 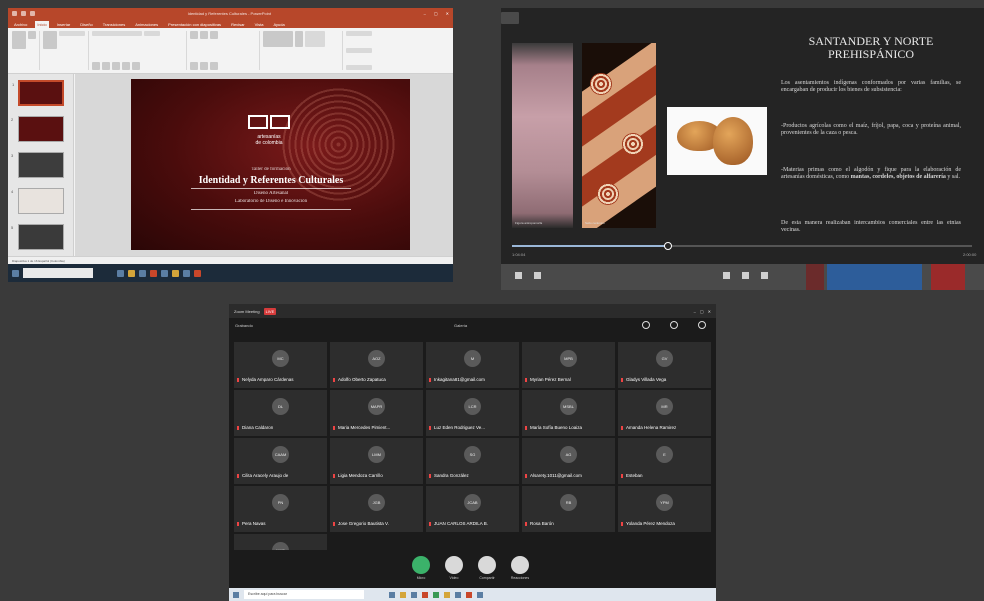 I want to click on select-button, so click(x=359, y=67).